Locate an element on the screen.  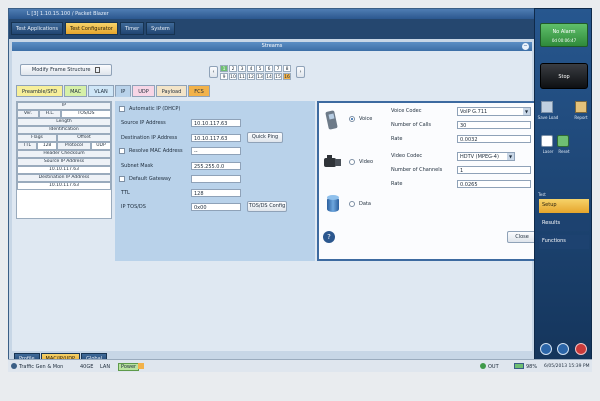
database-icon is located at coordinates (333, 204).